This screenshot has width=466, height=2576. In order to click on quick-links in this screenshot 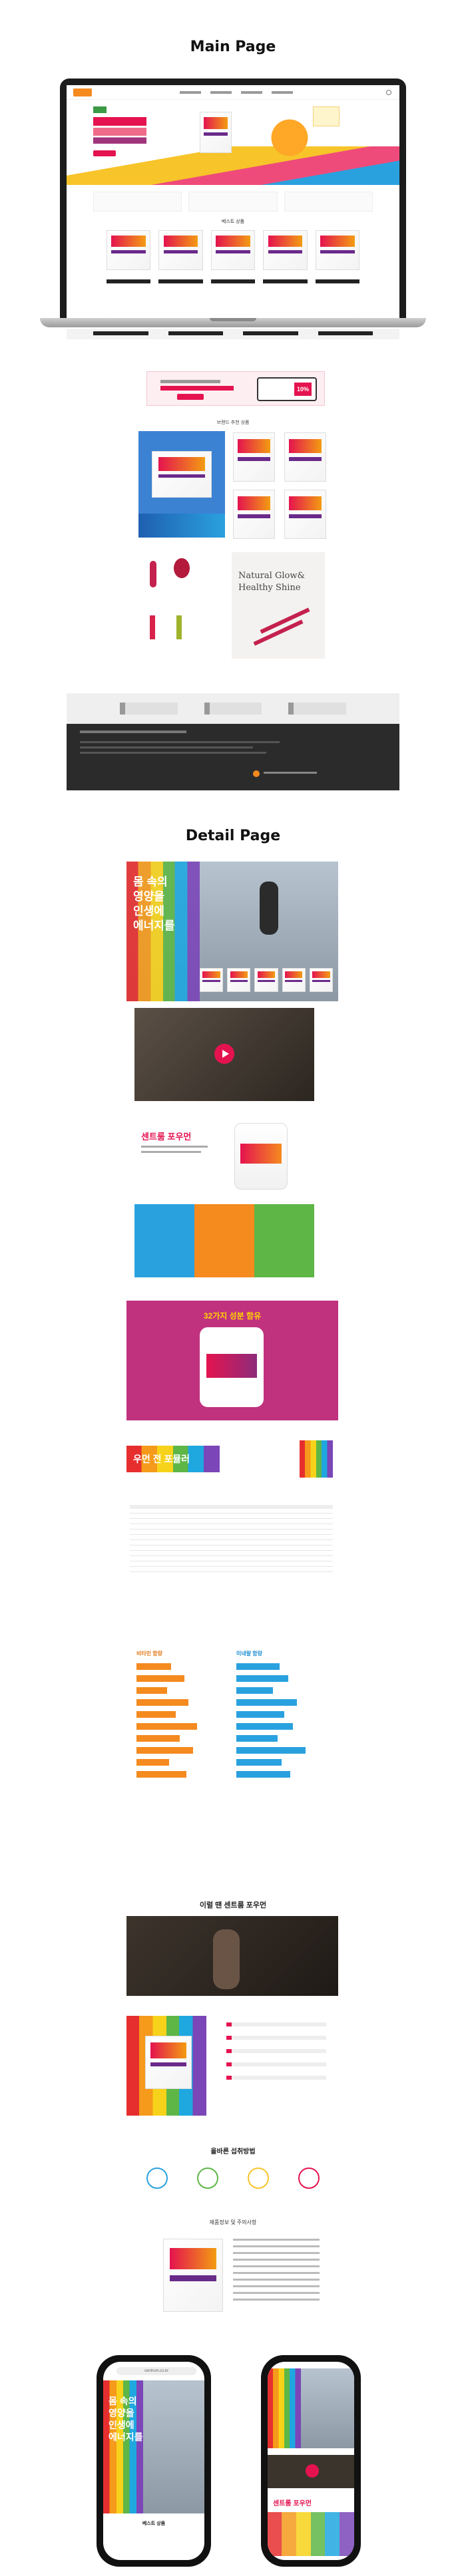, I will do `click(233, 202)`.